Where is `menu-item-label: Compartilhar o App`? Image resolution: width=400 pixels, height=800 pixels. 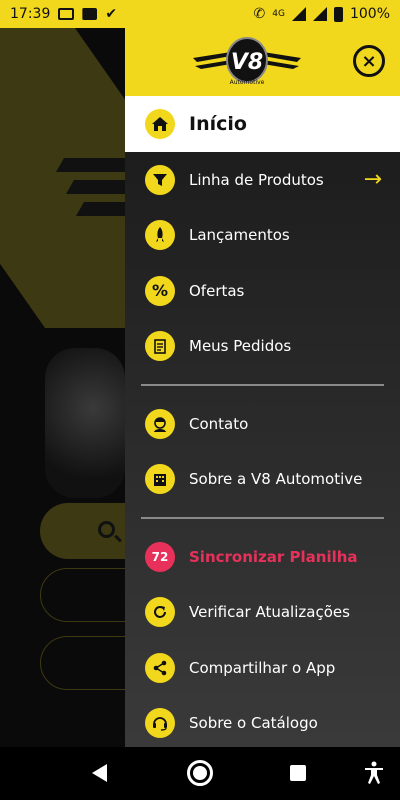 menu-item-label: Compartilhar o App is located at coordinates (262, 667).